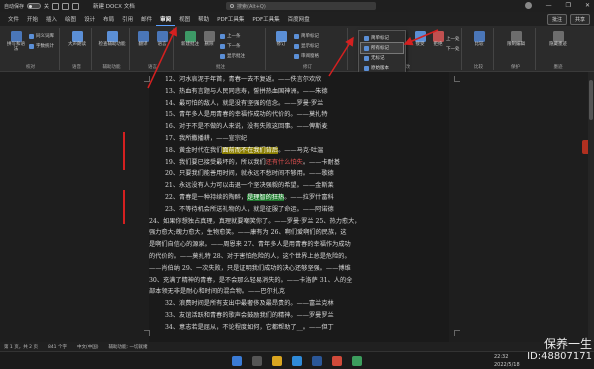  Describe the element at coordinates (591, 207) in the screenshot. I see `vertical-scrollbar` at that location.